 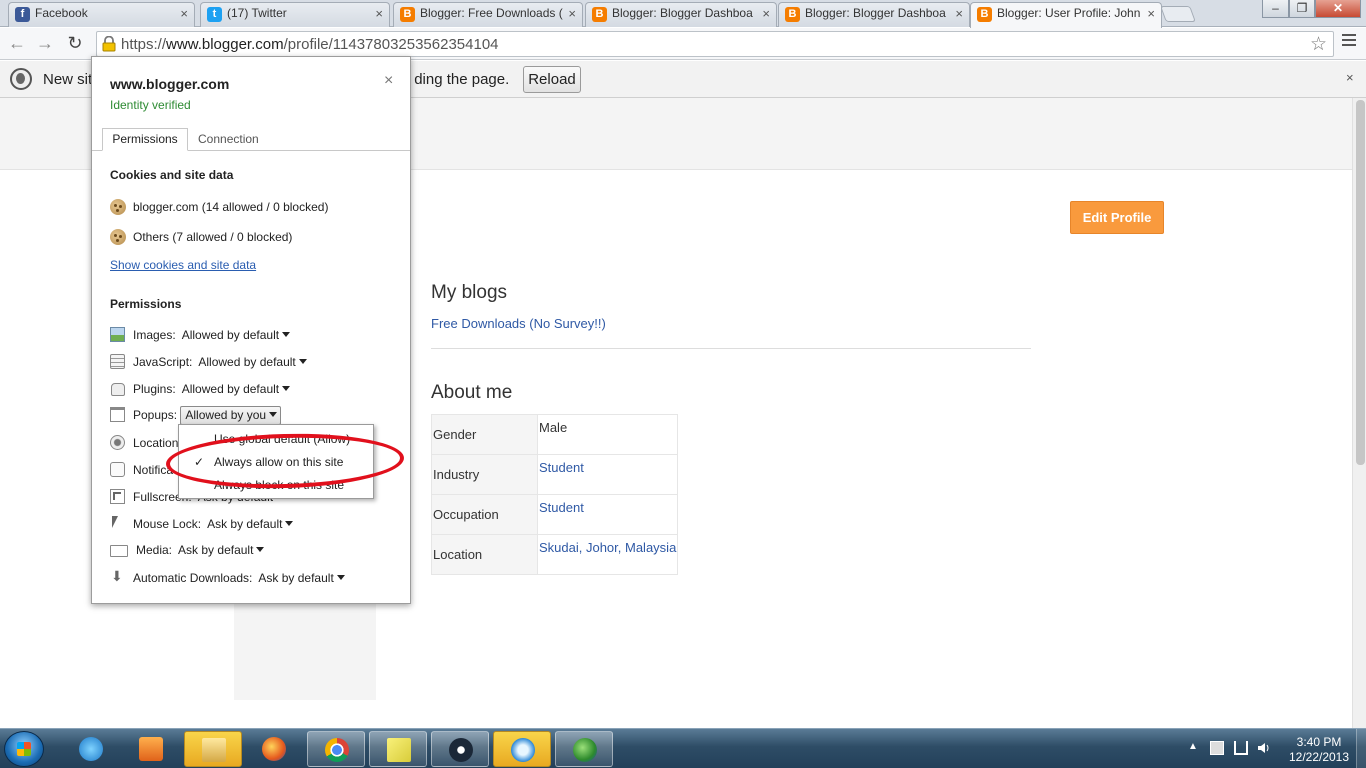 What do you see at coordinates (163, 362) in the screenshot?
I see `permission-label: JavaScript:` at bounding box center [163, 362].